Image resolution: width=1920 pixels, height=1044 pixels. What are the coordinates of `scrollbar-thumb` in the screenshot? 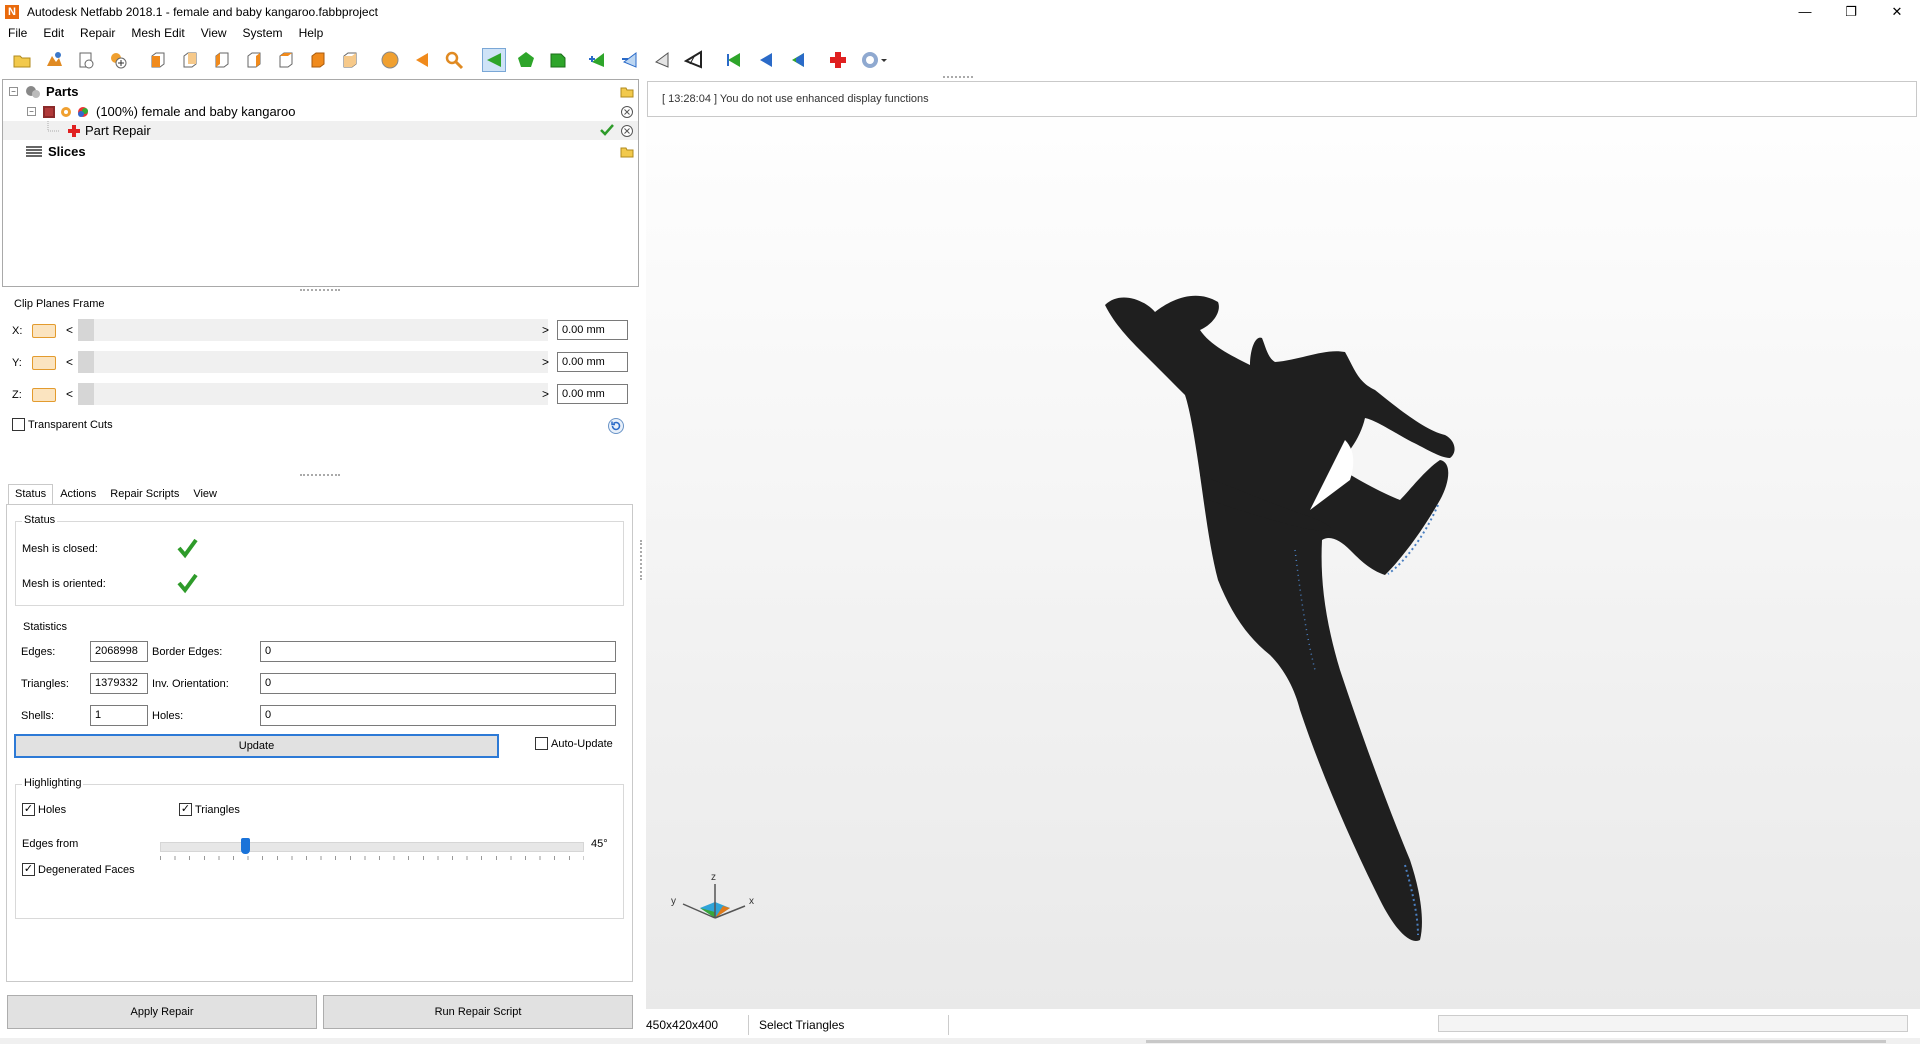 It's located at (1516, 1041).